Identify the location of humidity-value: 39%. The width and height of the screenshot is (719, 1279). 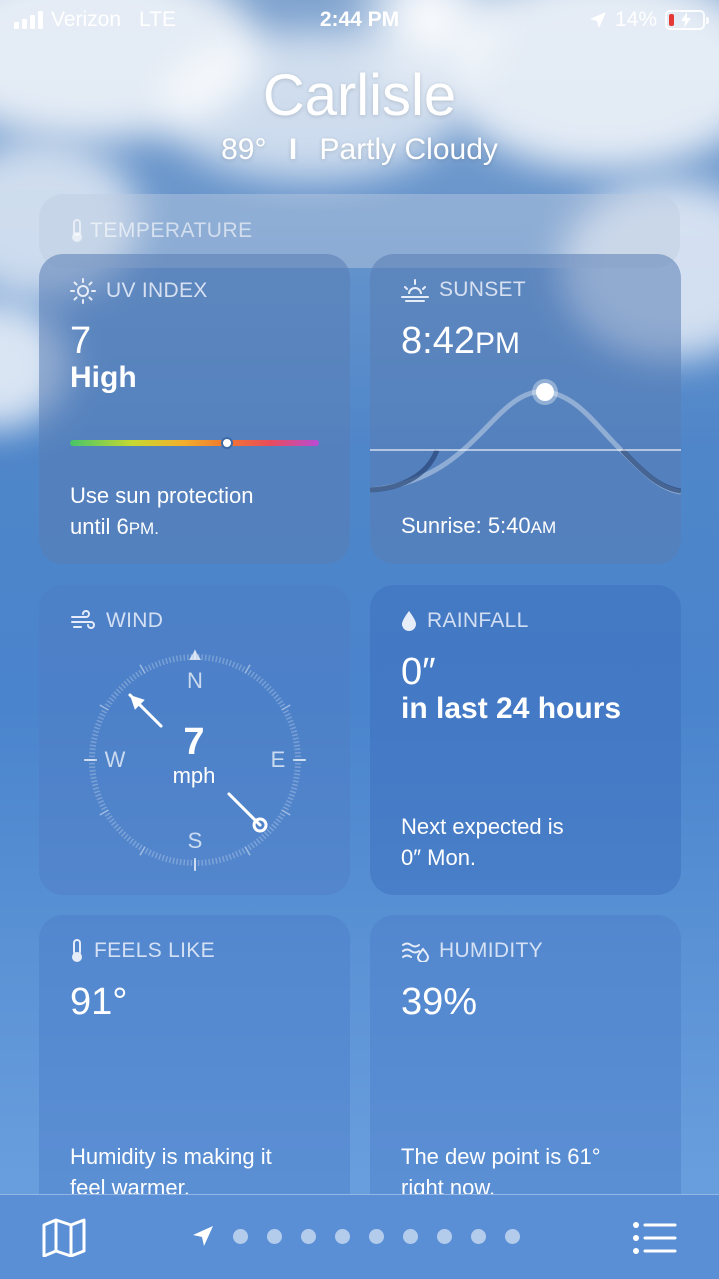
(439, 1002).